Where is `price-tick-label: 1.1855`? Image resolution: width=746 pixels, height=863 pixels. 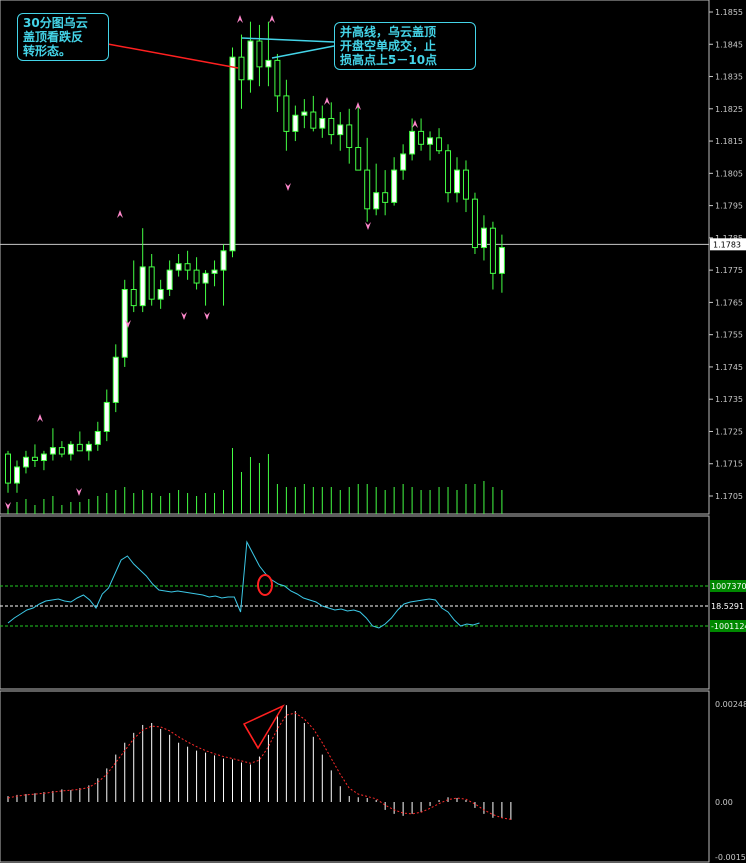
price-tick-label: 1.1855 is located at coordinates (729, 12).